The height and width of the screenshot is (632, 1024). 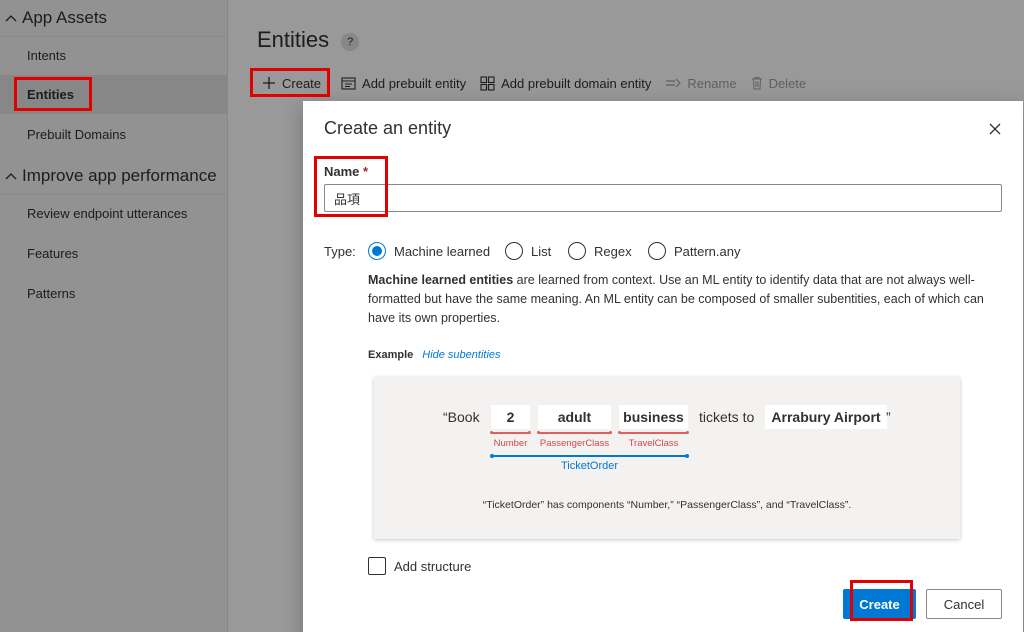 I want to click on name-label-text: Name, so click(x=342, y=171).